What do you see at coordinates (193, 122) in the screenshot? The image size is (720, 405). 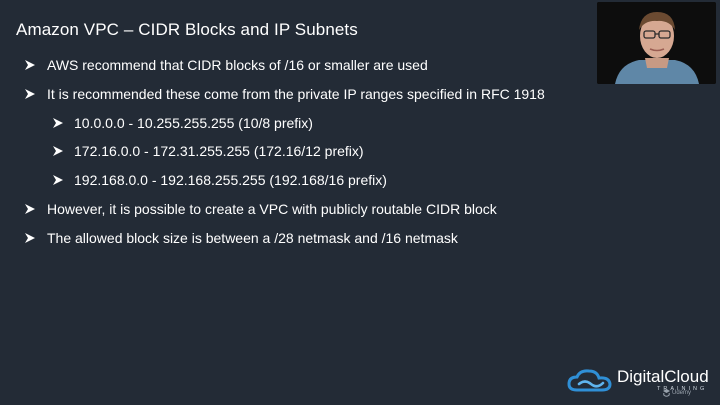 I see `sub-bullet-text: 10.0.0.0 - 10.255.255.255 (10/8 prefix)` at bounding box center [193, 122].